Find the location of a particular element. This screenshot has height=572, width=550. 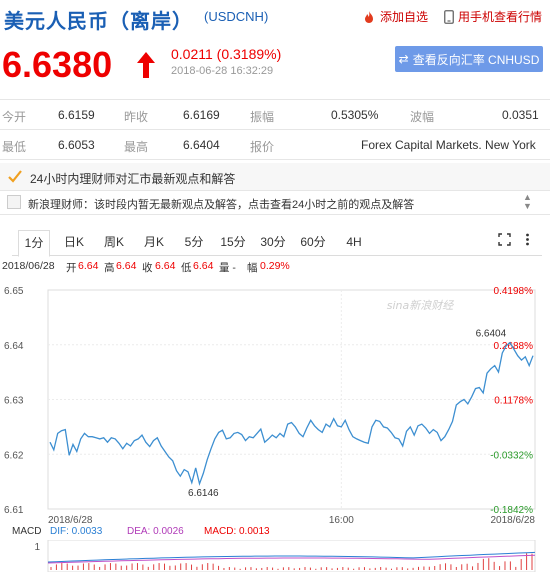

current-price: 6.6380 is located at coordinates (57, 64).